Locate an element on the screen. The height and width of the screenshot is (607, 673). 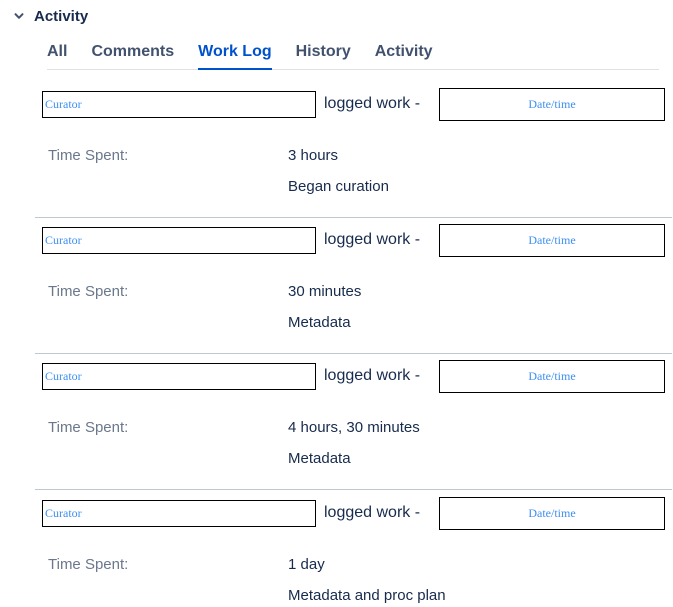
time-spent-value: 30 minutes is located at coordinates (325, 291).